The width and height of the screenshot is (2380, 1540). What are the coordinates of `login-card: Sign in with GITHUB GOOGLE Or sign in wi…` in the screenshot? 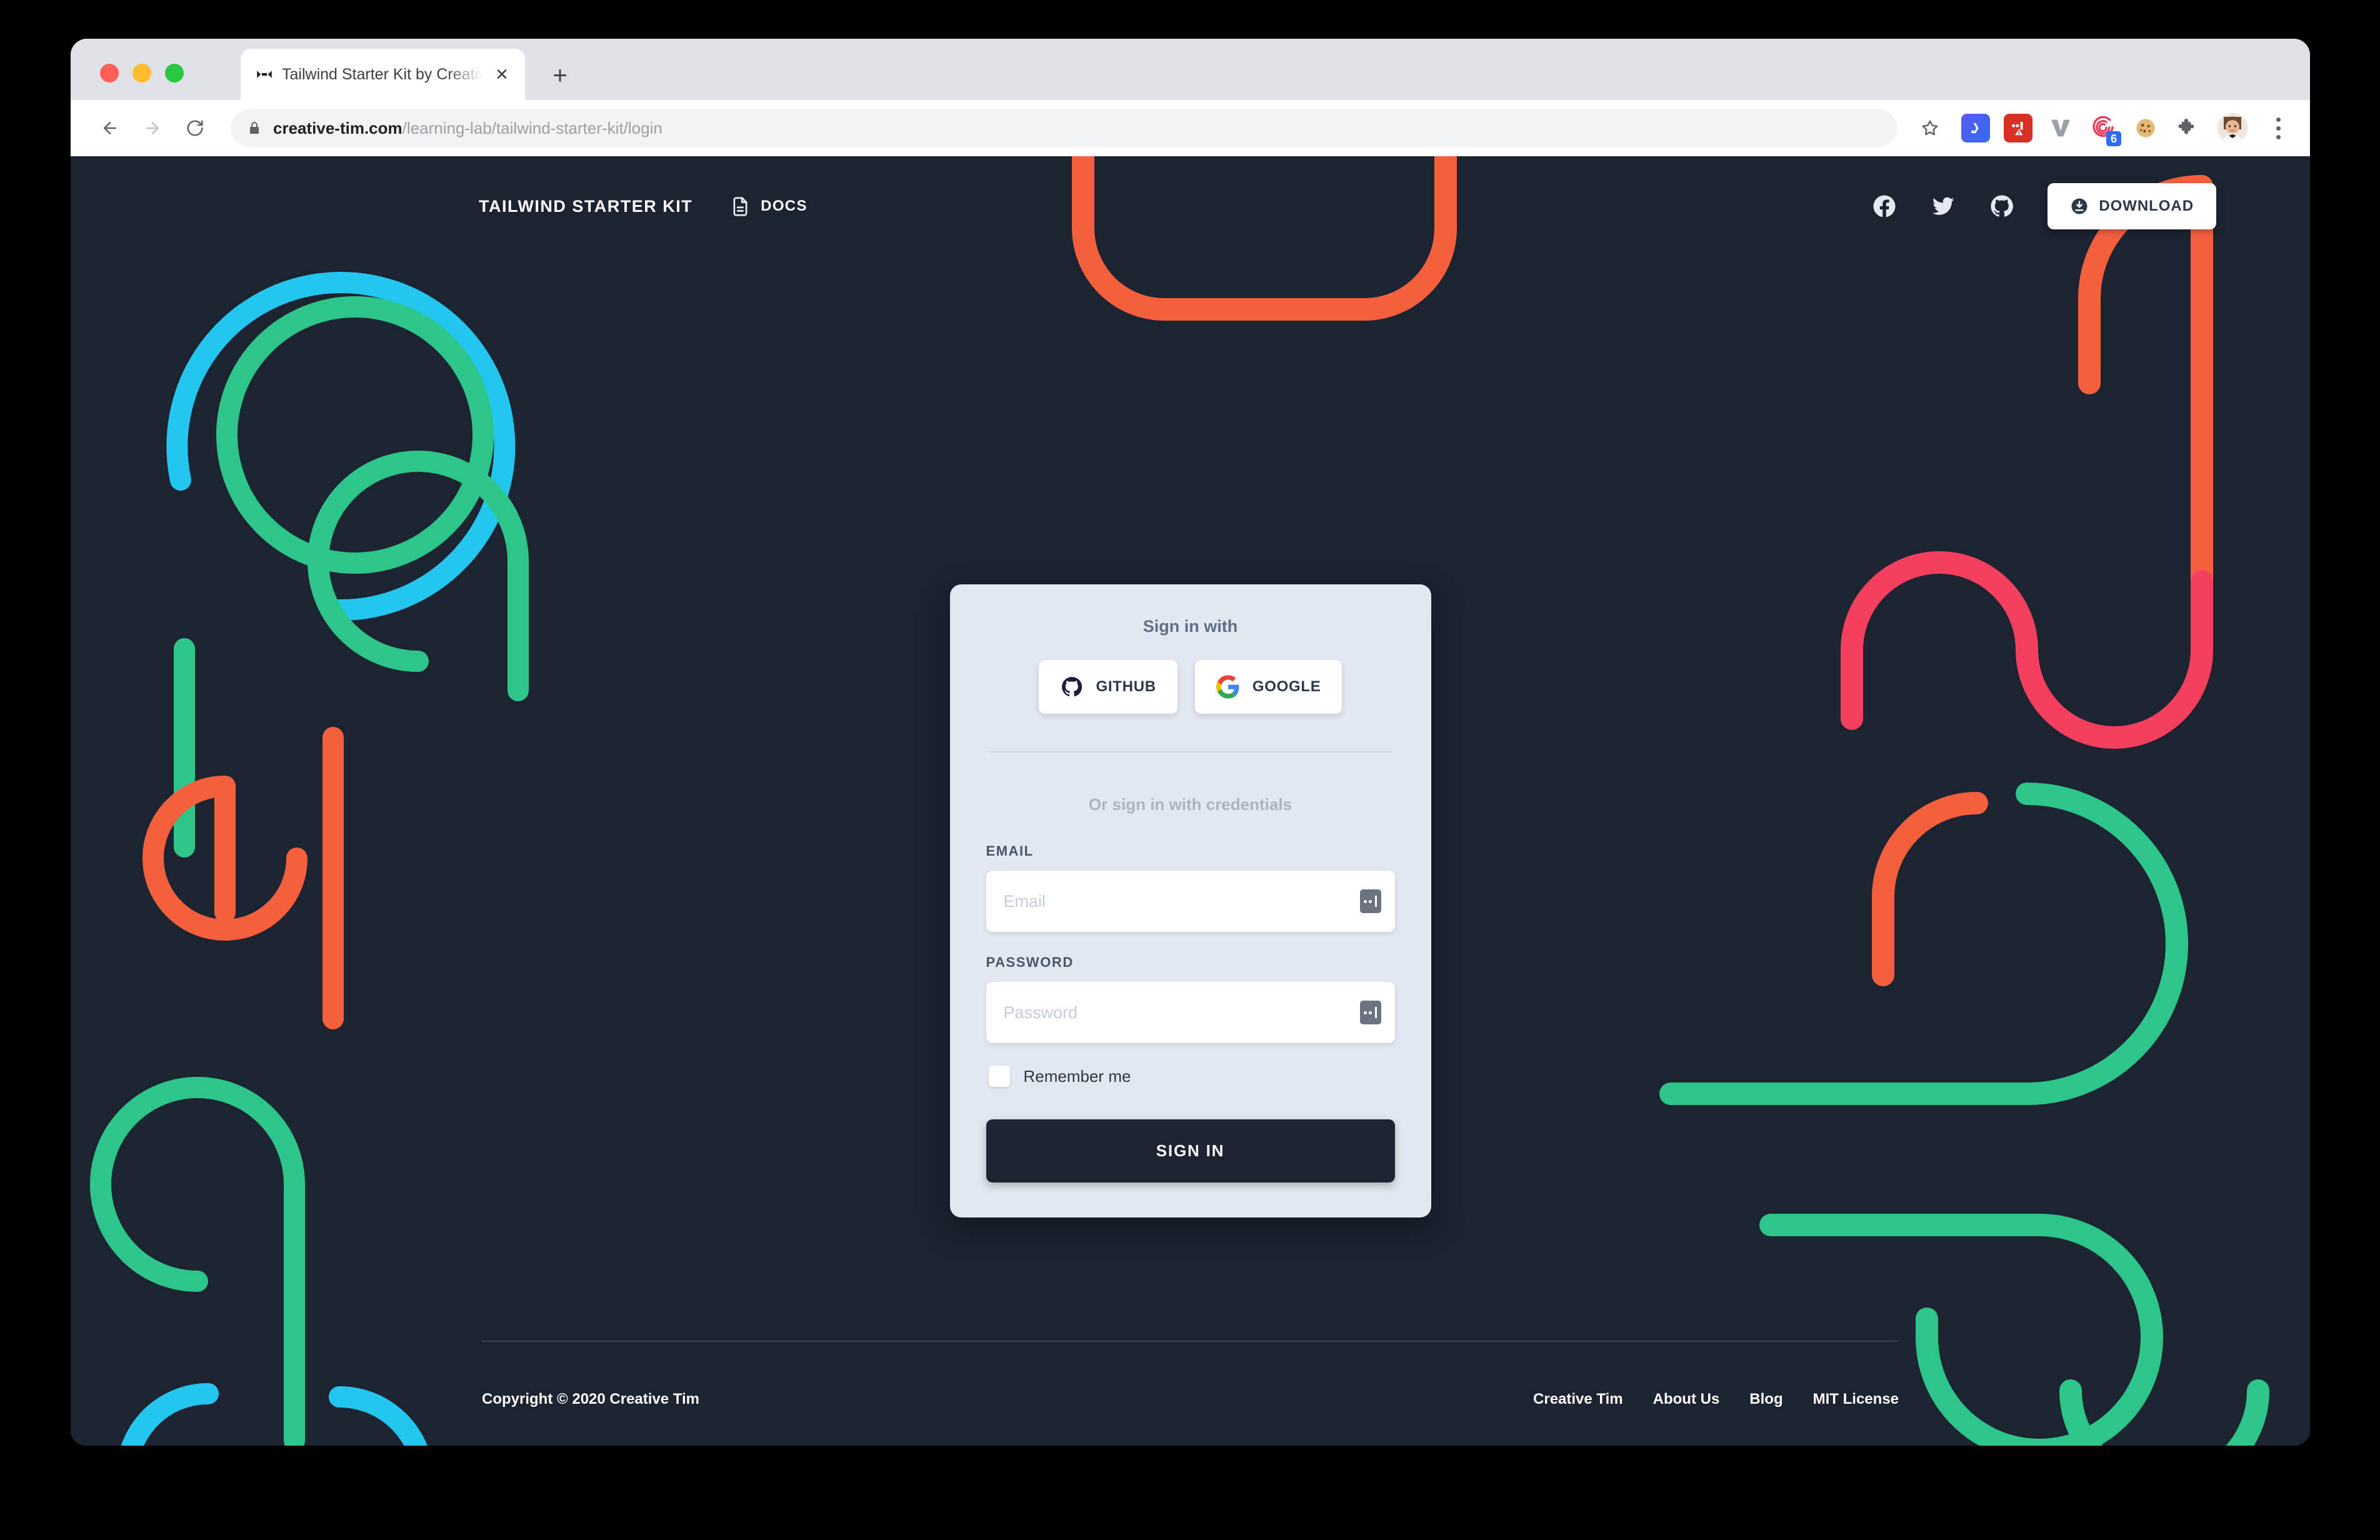 It's located at (1190, 901).